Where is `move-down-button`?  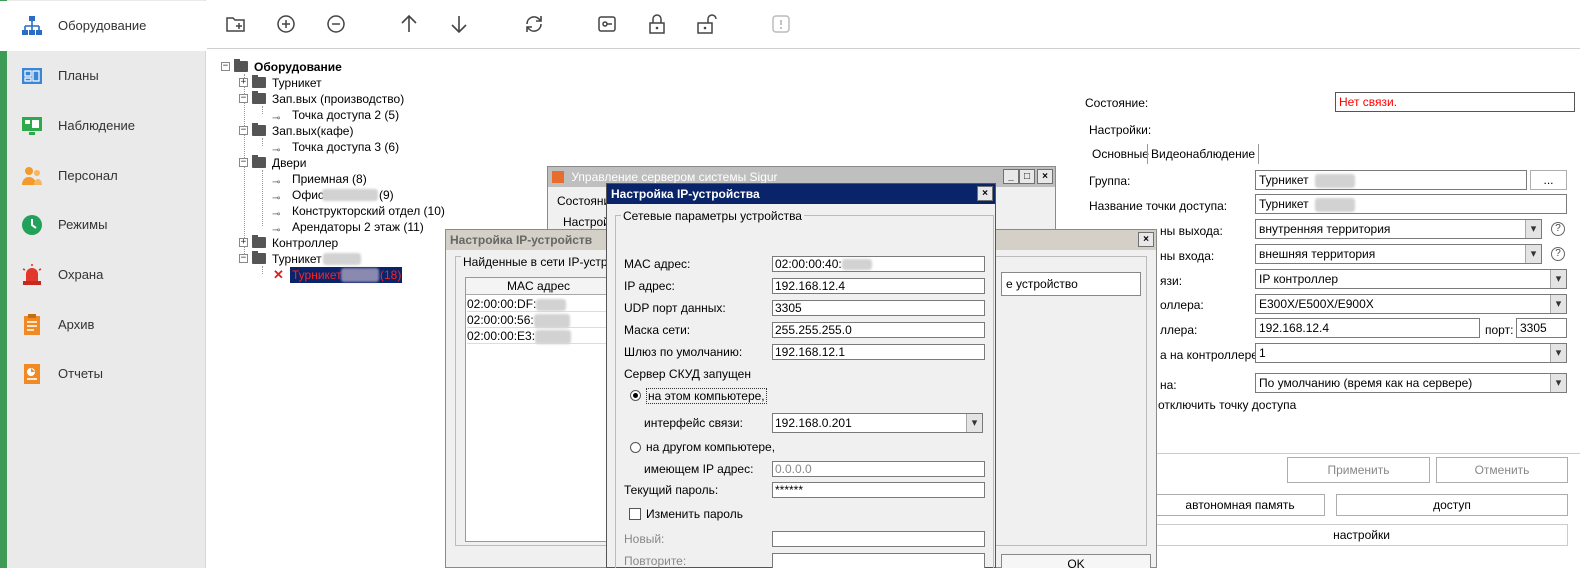
move-down-button is located at coordinates (459, 24).